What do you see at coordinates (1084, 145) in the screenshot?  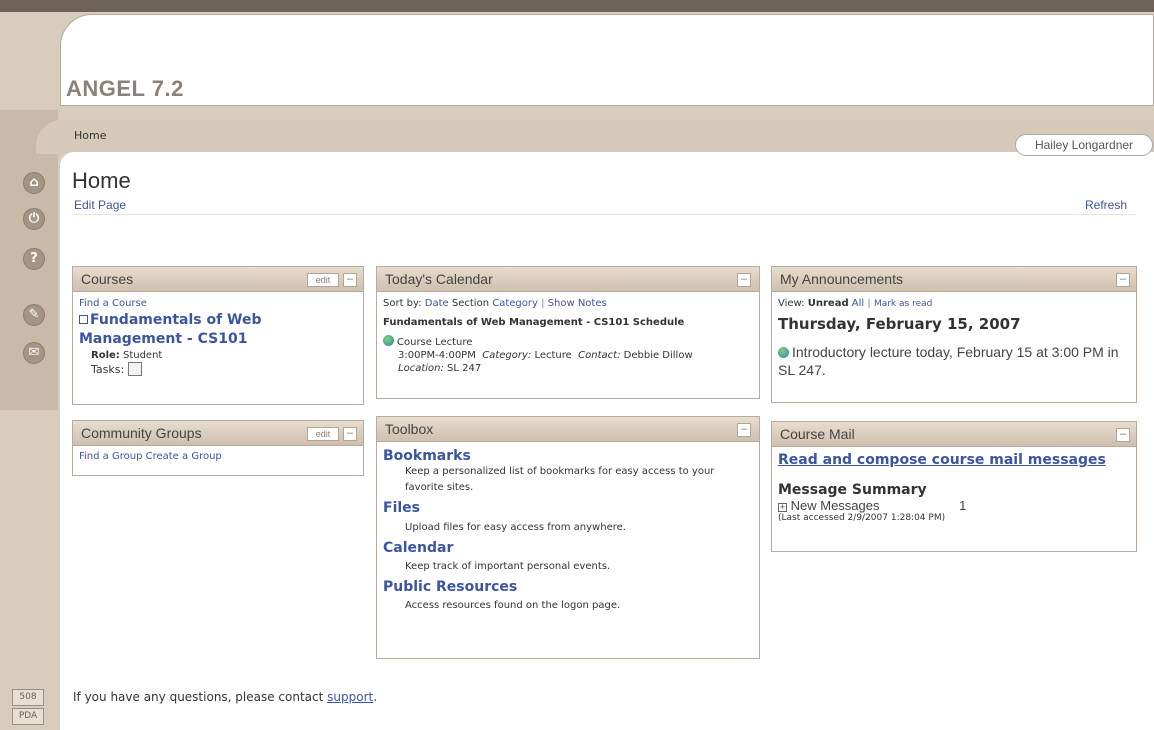 I see `user-menu-button: Hailey Longardner` at bounding box center [1084, 145].